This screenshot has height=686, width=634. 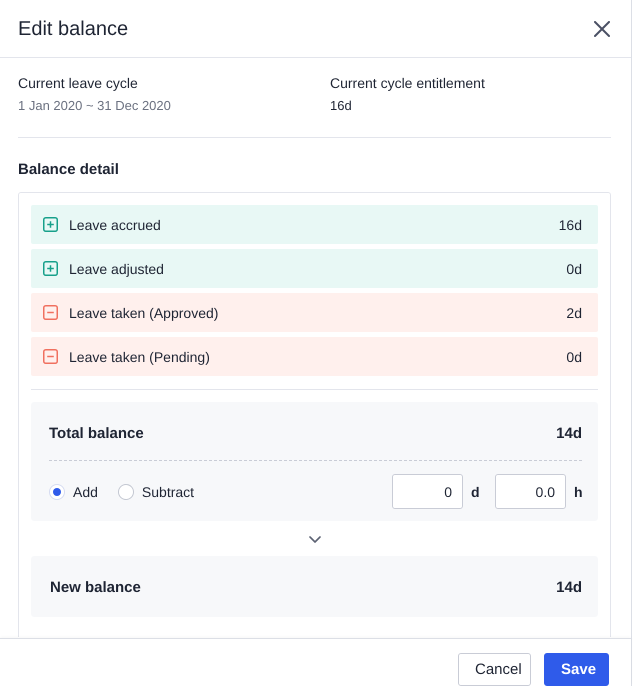 I want to click on new-balance-value: 14d, so click(x=569, y=588).